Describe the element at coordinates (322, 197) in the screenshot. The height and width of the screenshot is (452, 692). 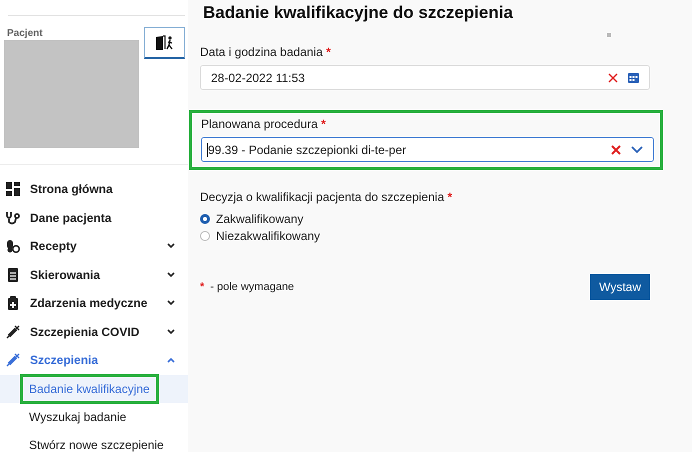
I see `field-label: Decyzja o kwalifikacji pacjenta do szczepienia` at that location.